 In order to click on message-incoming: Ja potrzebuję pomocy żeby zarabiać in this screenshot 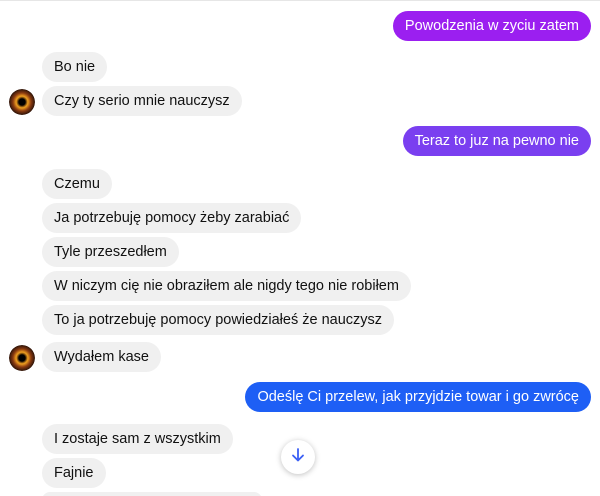, I will do `click(172, 218)`.